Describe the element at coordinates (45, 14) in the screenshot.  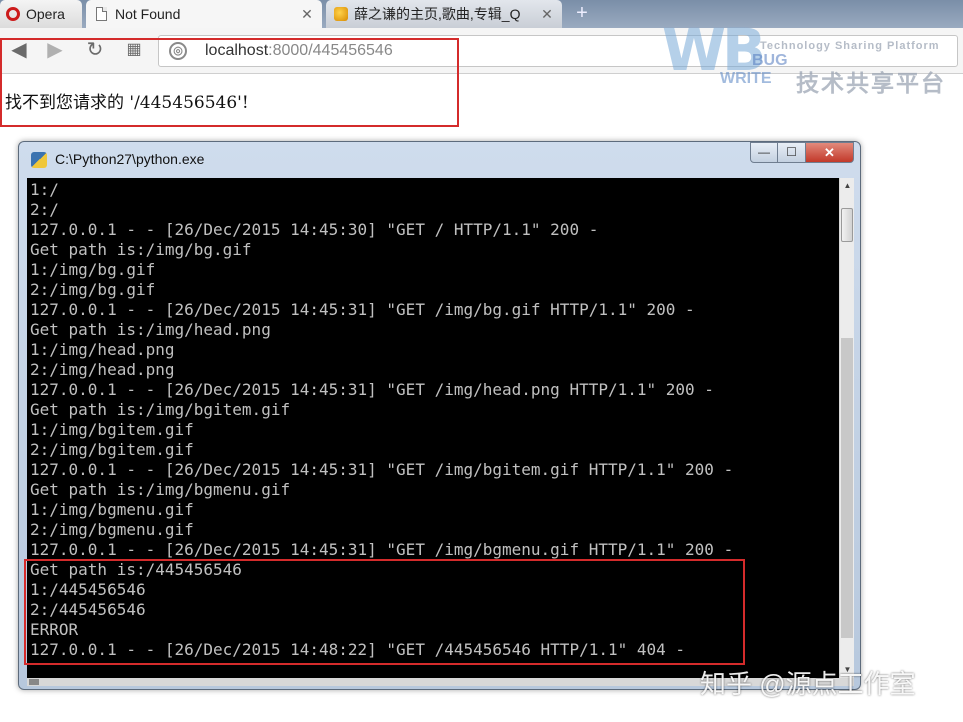
I see `opera-menu-label: Opera` at that location.